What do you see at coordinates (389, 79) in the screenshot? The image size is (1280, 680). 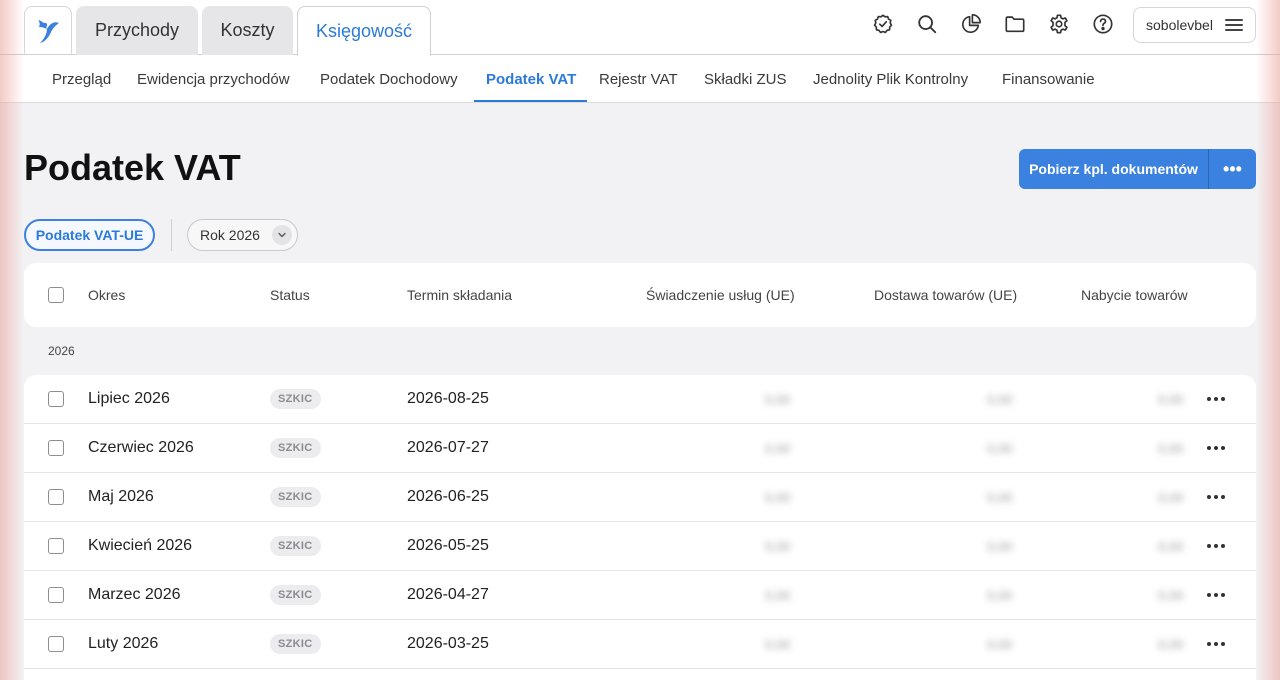 I see `subnav-podatek-dochodowy: Podatek Dochodowy` at bounding box center [389, 79].